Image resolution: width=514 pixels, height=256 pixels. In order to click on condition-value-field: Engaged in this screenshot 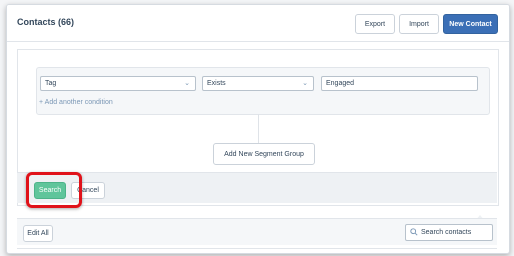, I will do `click(399, 83)`.